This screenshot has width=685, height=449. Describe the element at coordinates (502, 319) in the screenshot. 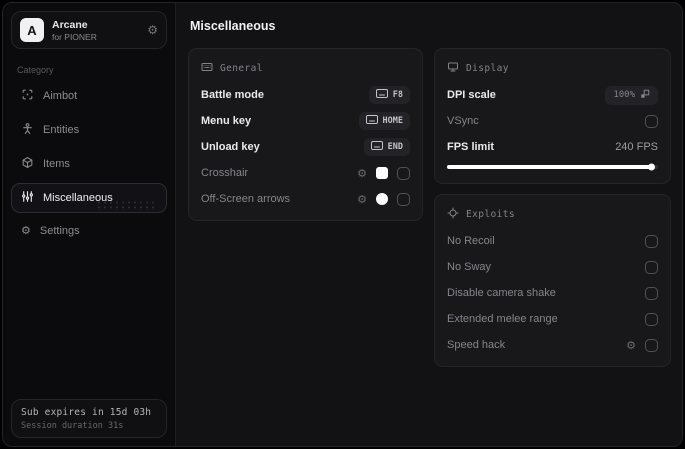

I see `row-label: Extended melee range` at that location.